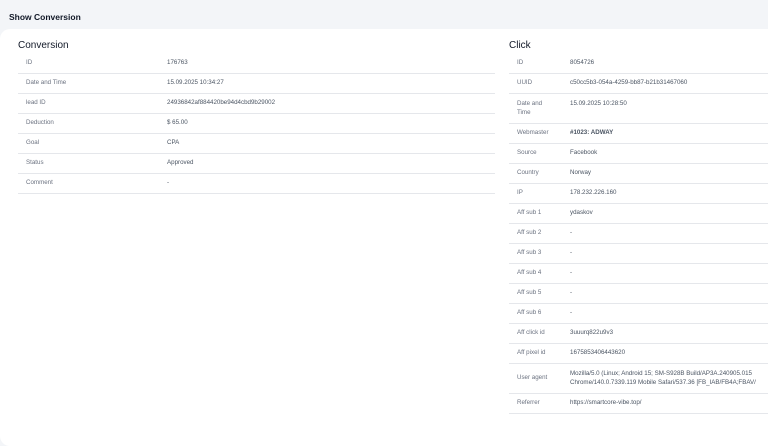 The image size is (768, 446). I want to click on row-label: Aff click id, so click(531, 333).